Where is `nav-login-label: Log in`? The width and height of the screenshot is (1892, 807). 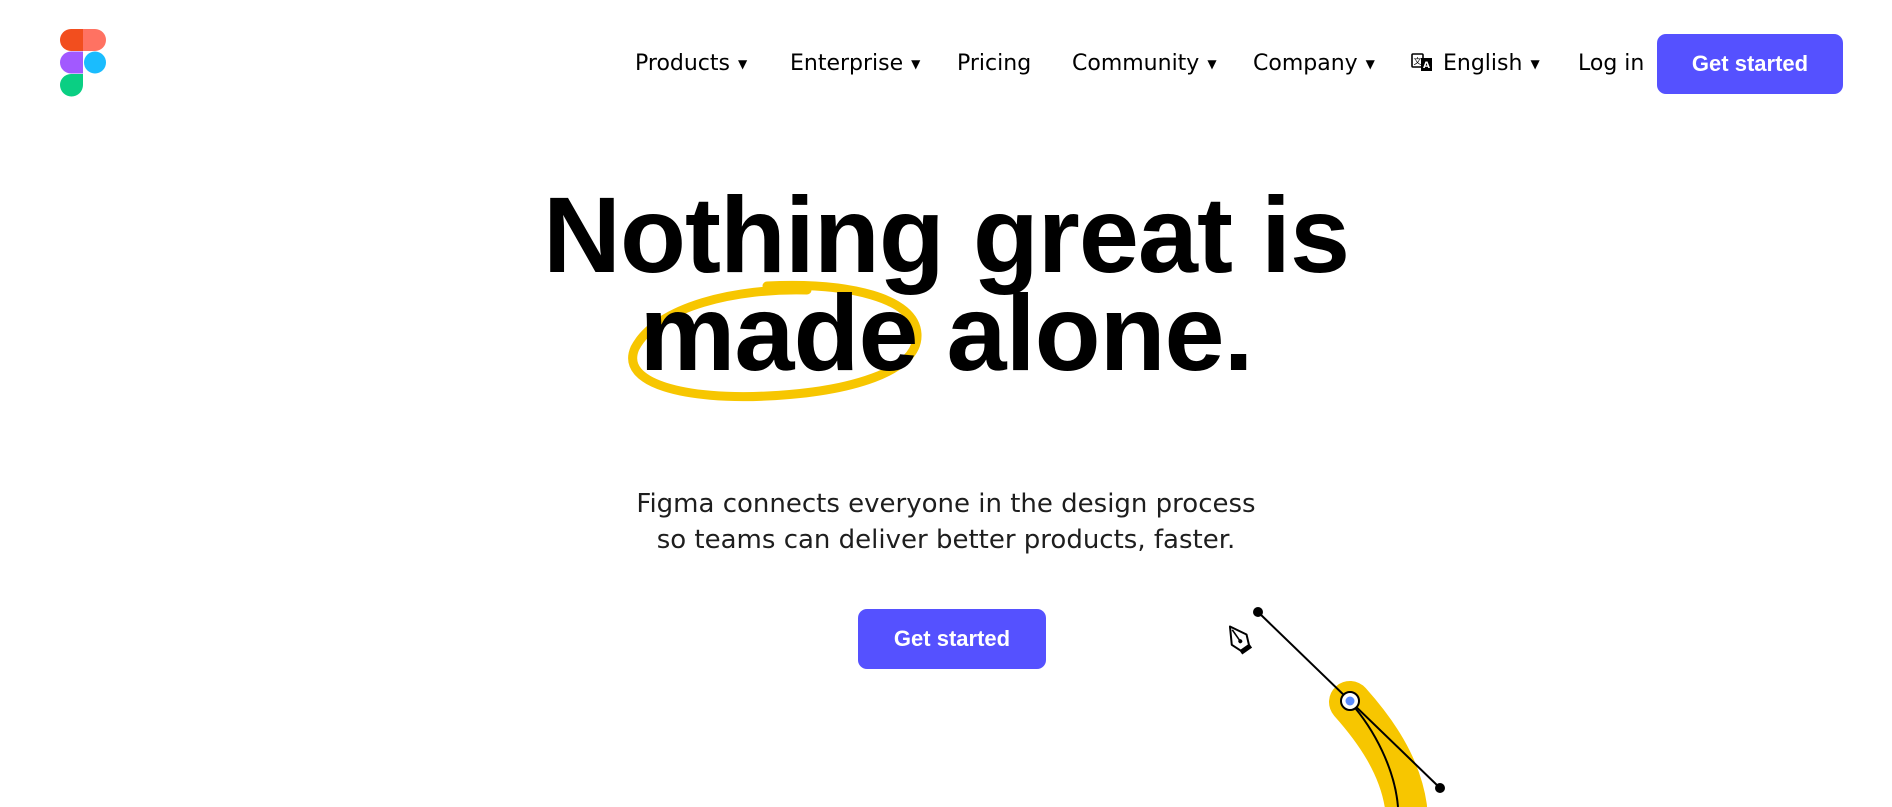
nav-login-label: Log in is located at coordinates (1611, 63).